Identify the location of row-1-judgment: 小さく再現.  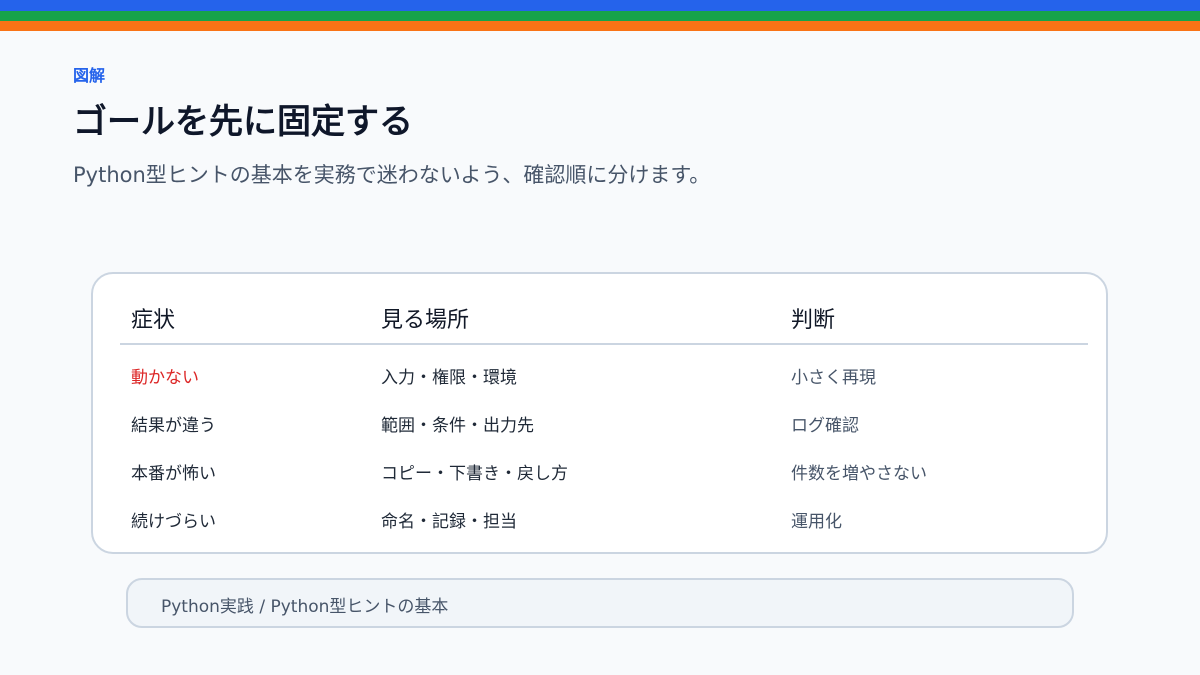
(833, 378).